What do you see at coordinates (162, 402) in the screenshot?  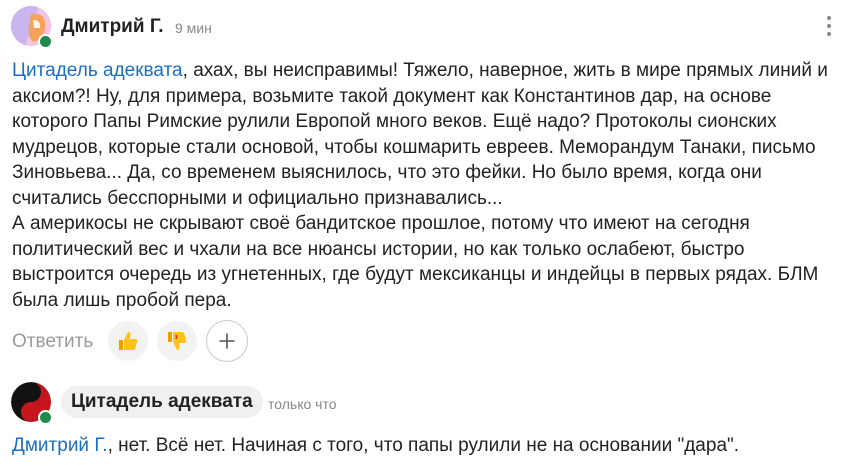 I see `author-name: Цитадель адеквата` at bounding box center [162, 402].